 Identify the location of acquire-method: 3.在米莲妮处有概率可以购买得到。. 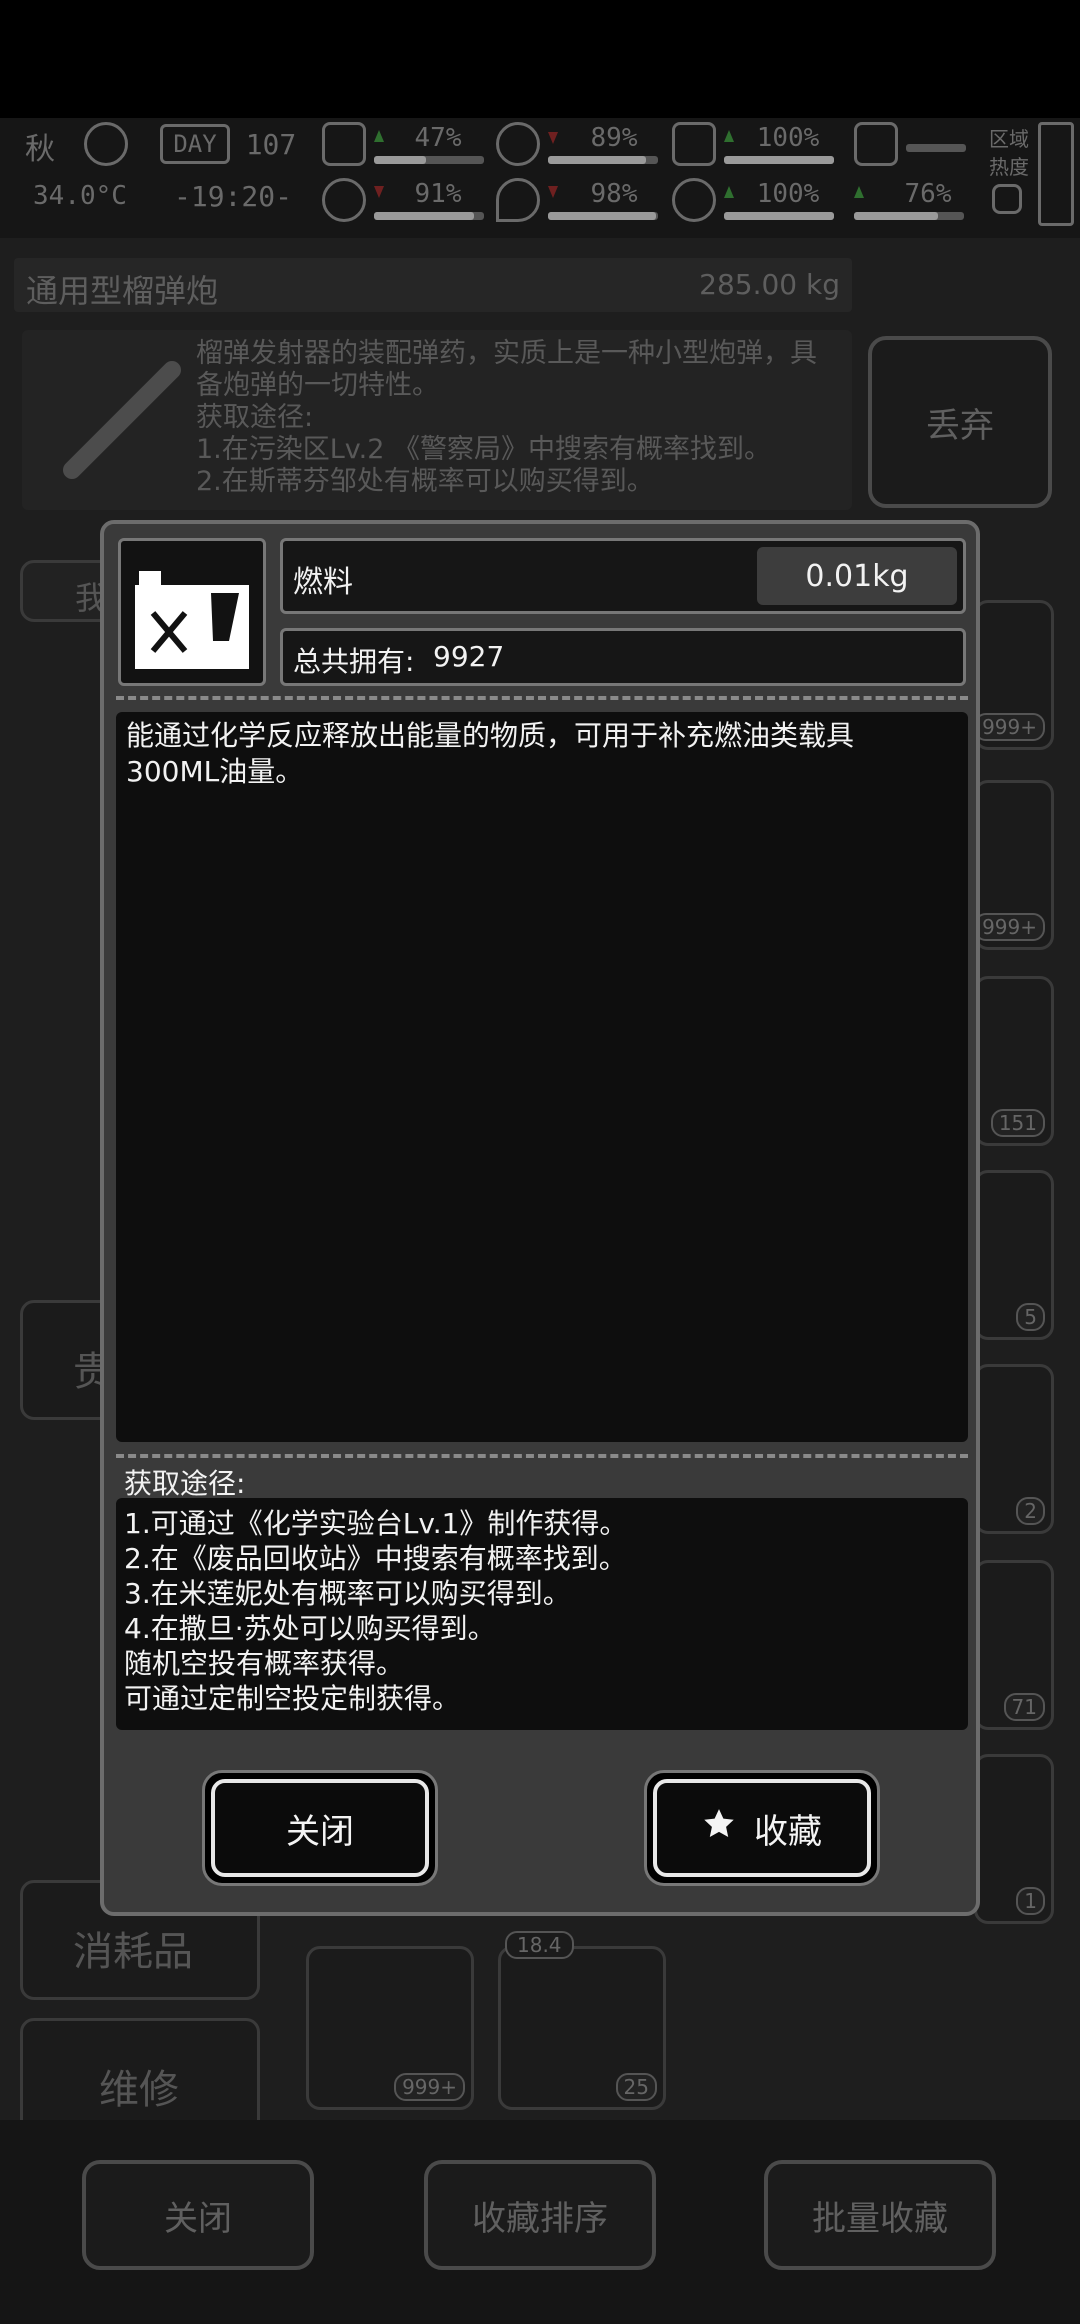
(347, 1593).